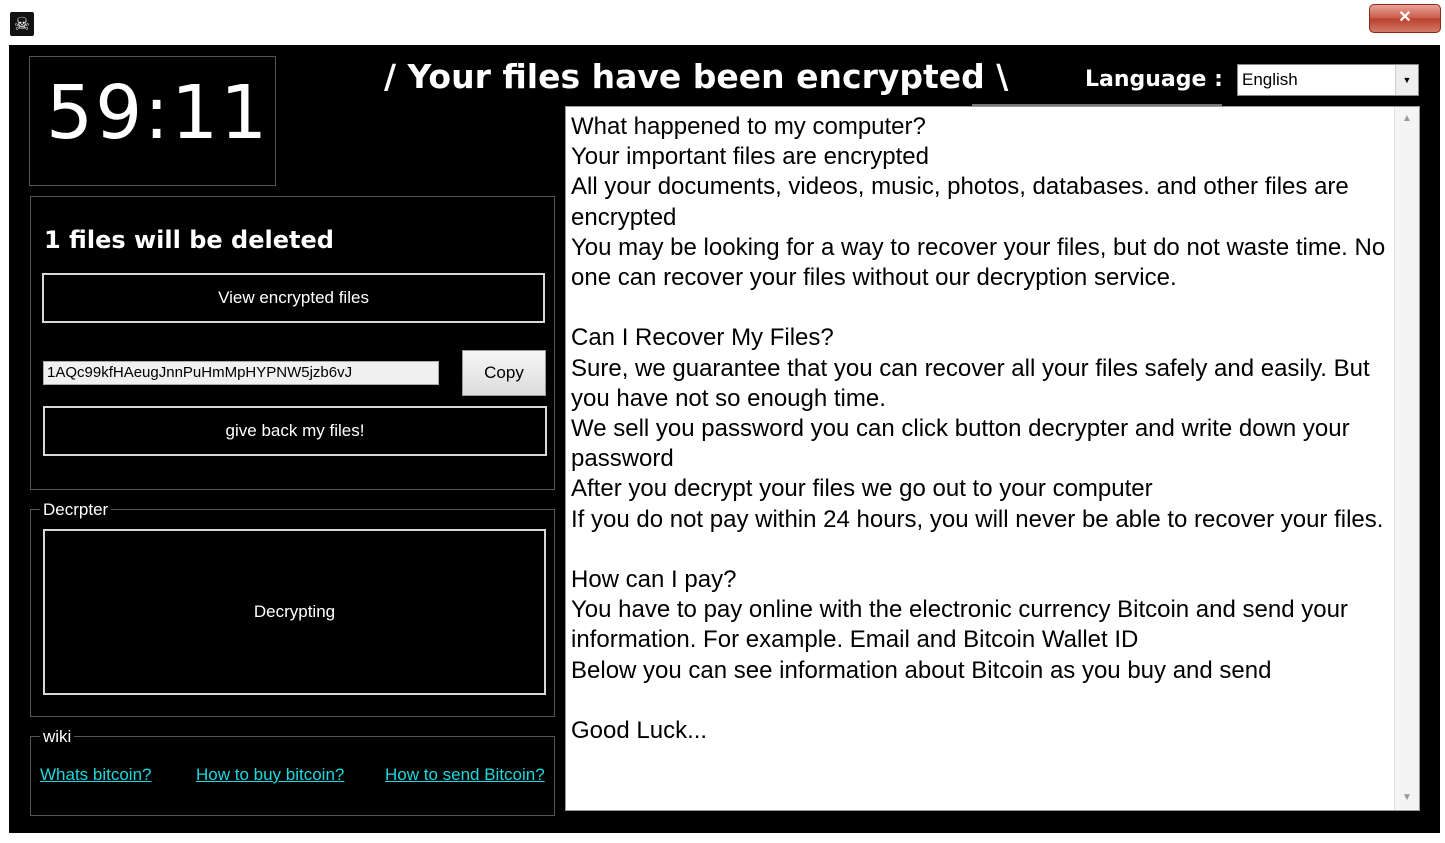 This screenshot has height=843, width=1445. I want to click on scroll-up-icon: ▲, so click(1407, 119).